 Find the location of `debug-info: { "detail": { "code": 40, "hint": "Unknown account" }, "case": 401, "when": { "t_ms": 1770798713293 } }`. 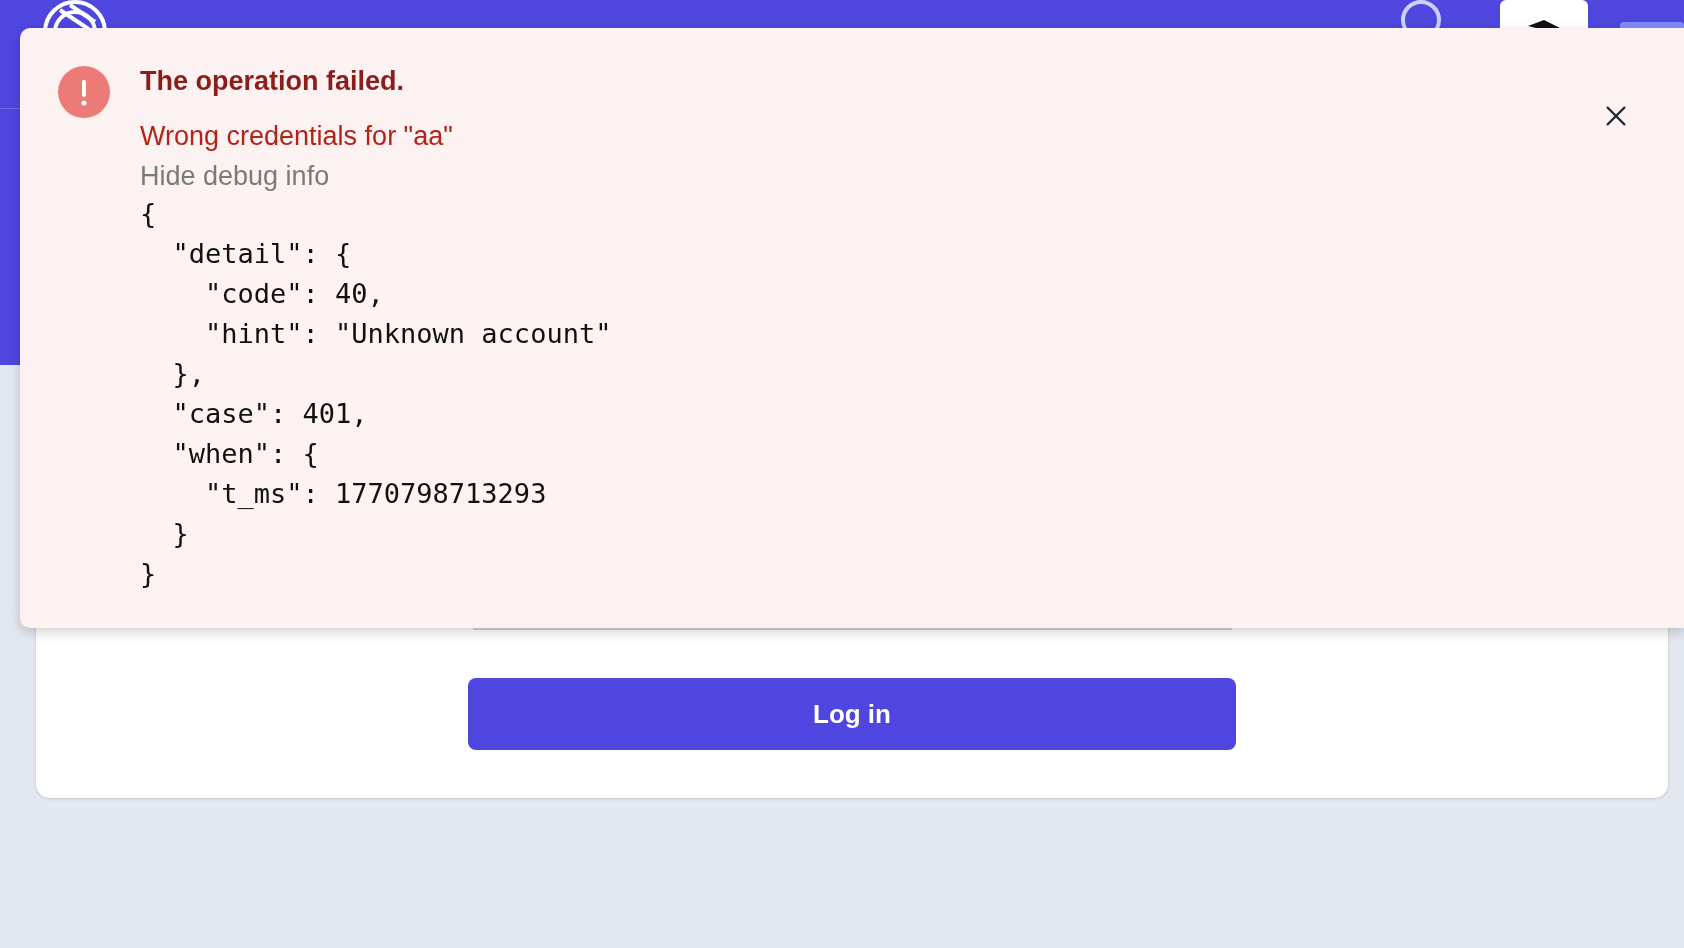

debug-info: { "detail": { "code": 40, "hint": "Unknown account" }, "case": 401, "when": { "t_ms": 1770798713293 } } is located at coordinates (376, 394).